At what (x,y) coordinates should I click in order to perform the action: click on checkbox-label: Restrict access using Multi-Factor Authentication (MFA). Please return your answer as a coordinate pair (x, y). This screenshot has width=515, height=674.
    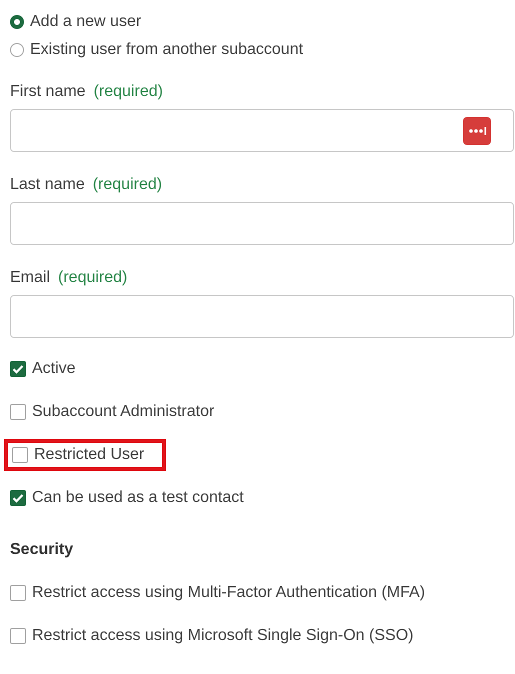
    Looking at the image, I should click on (229, 593).